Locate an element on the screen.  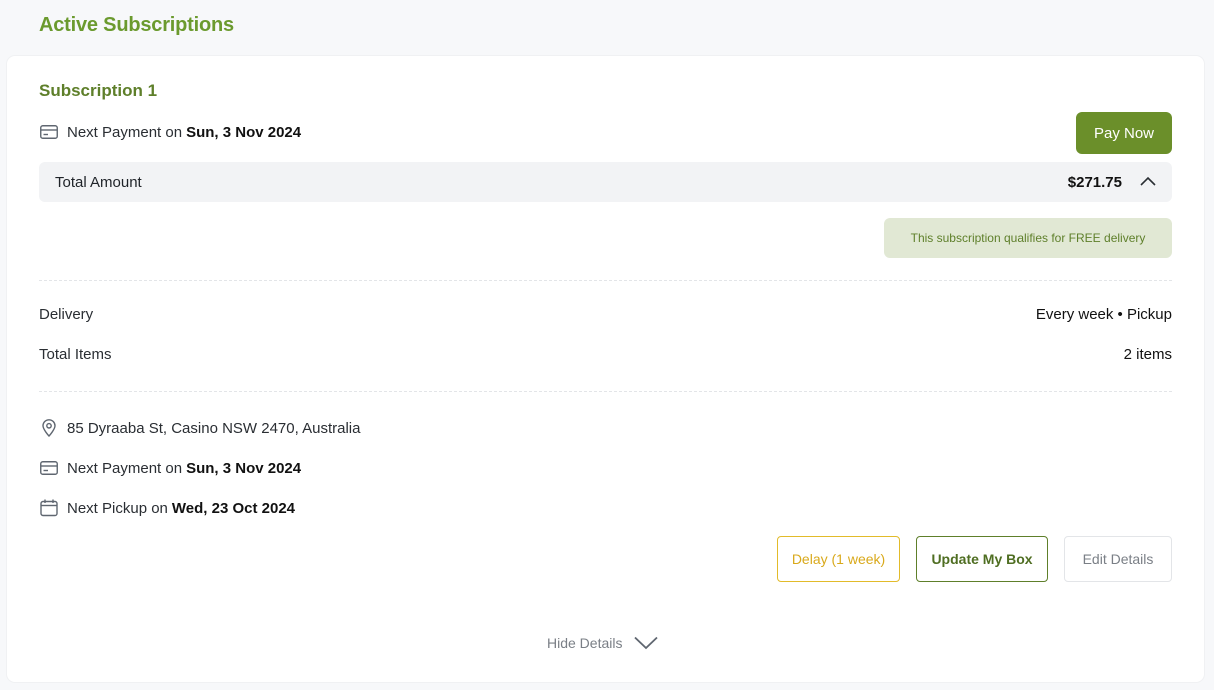
delivery-label: Delivery is located at coordinates (66, 314).